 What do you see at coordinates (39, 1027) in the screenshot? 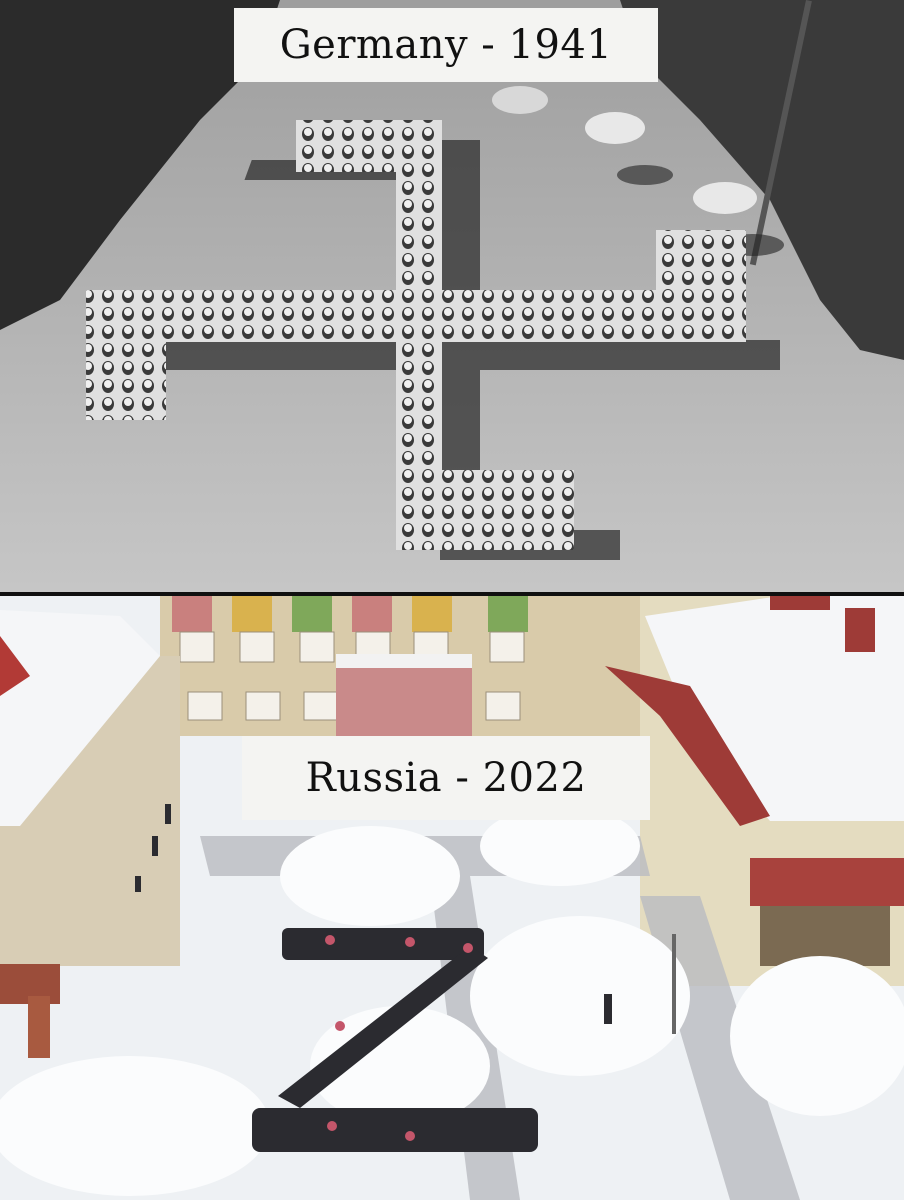
I see `sign-post` at bounding box center [39, 1027].